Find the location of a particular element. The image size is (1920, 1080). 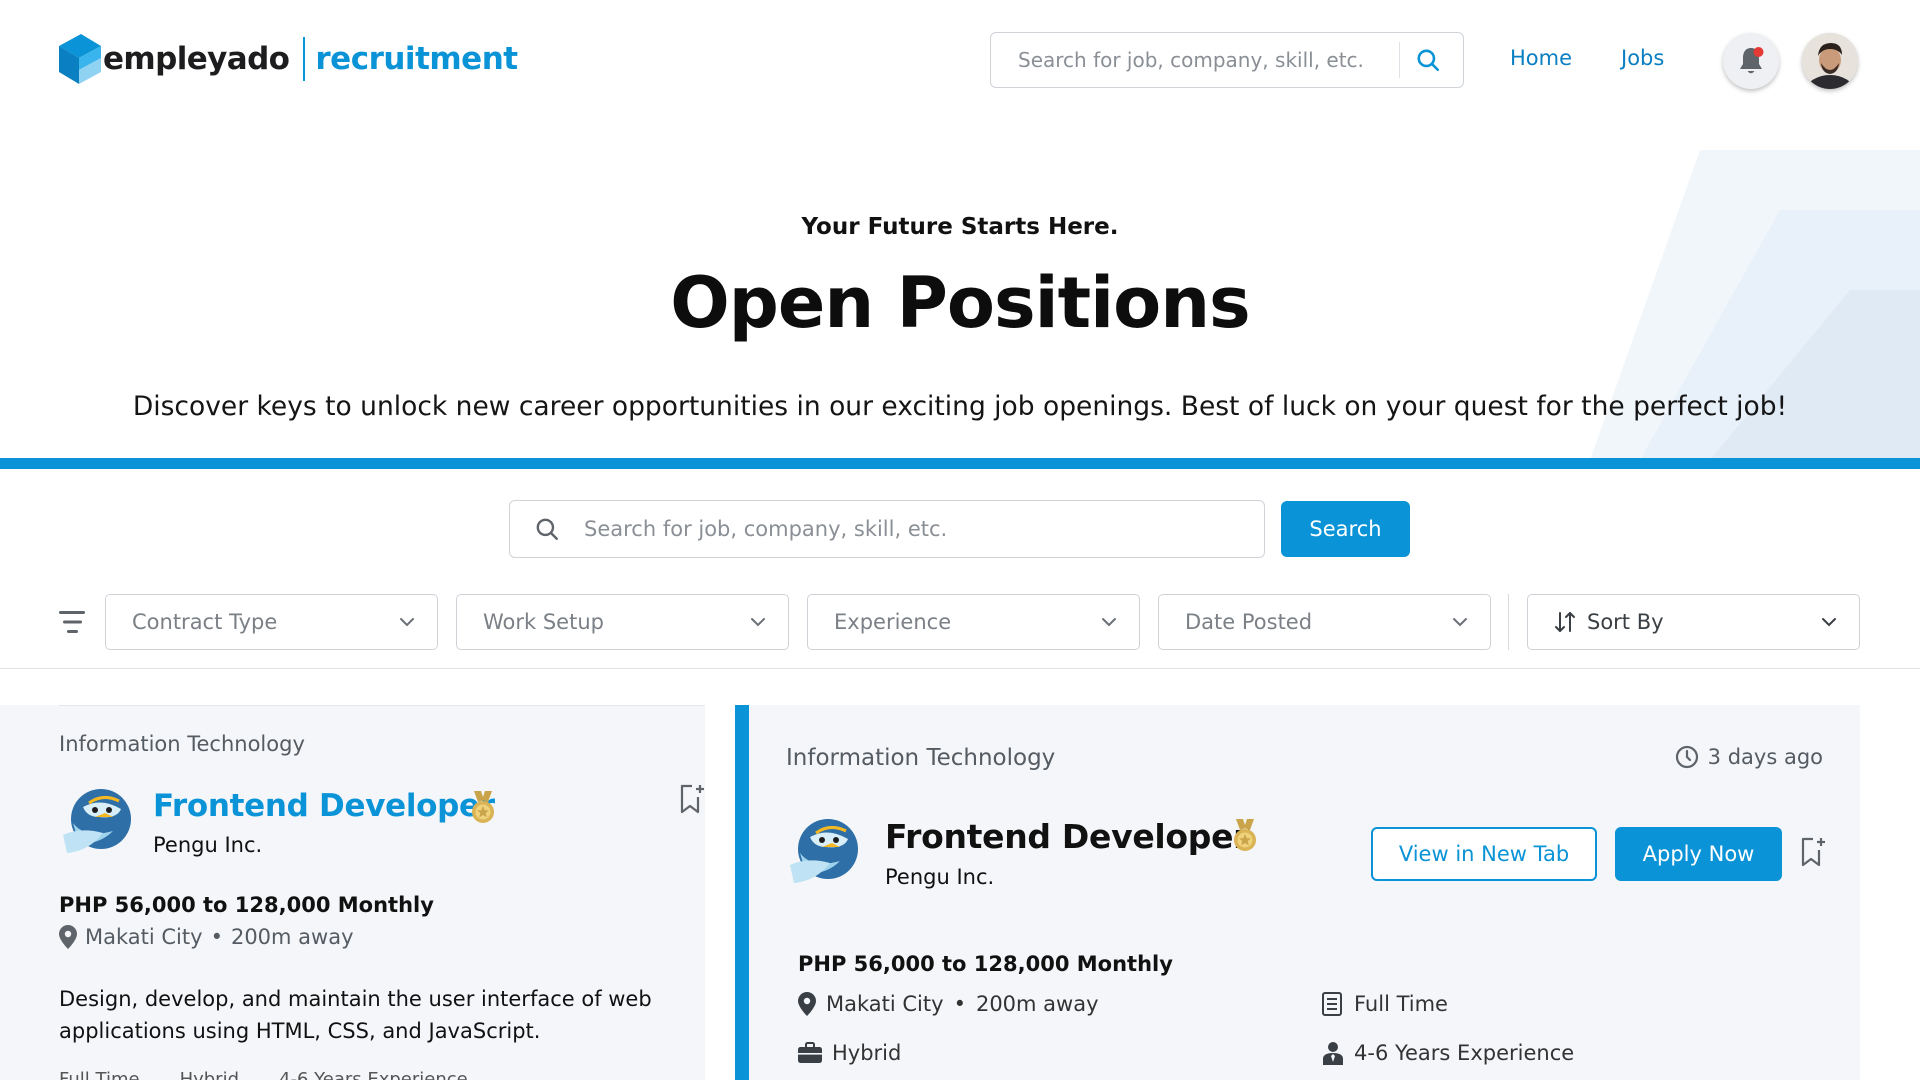

selected-card-indicator is located at coordinates (742, 892).